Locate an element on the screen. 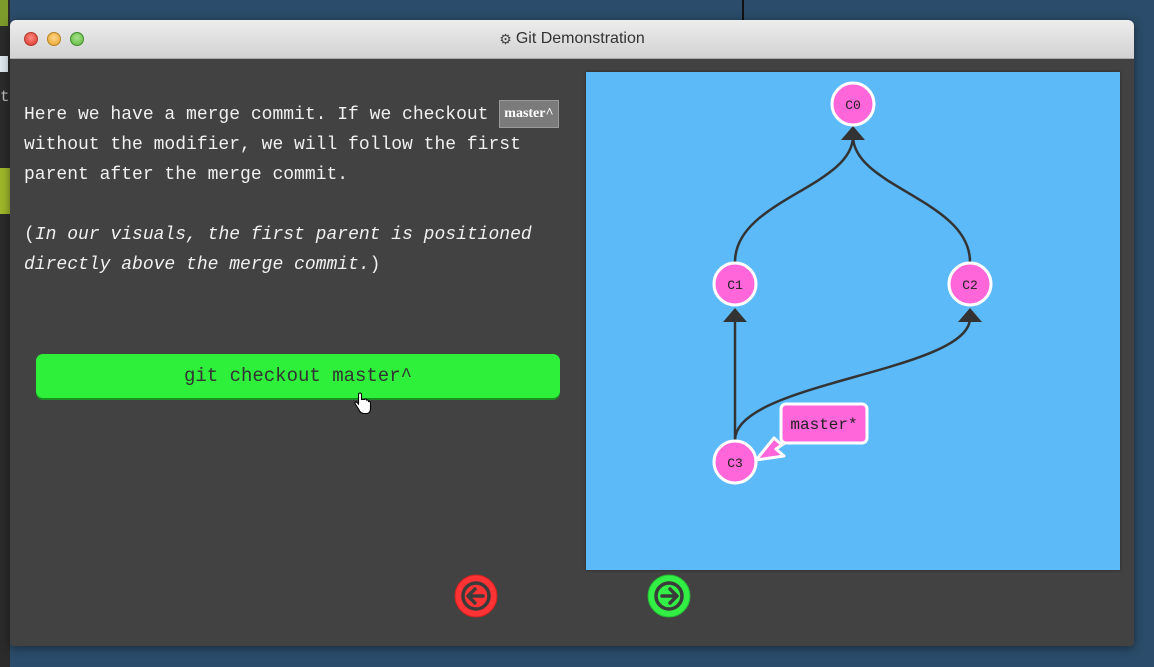 The width and height of the screenshot is (1154, 667). next-step-button is located at coordinates (669, 596).